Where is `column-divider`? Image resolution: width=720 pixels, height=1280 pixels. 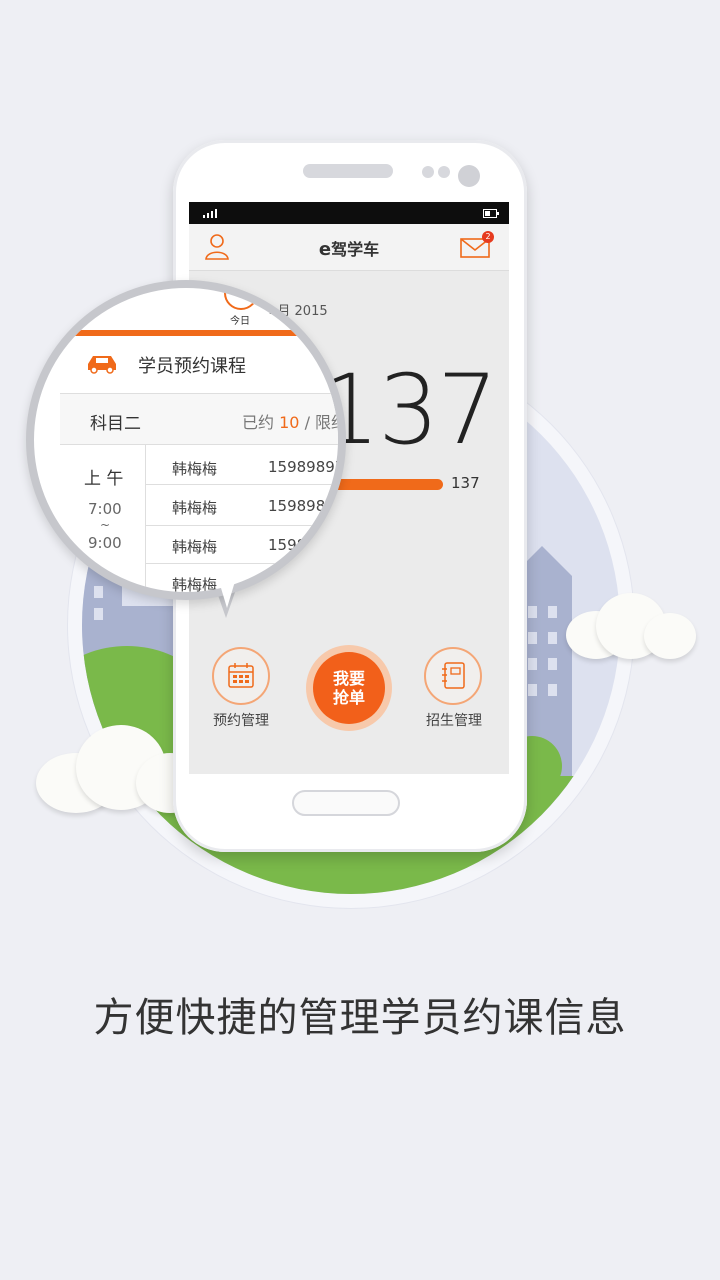
column-divider is located at coordinates (145, 518).